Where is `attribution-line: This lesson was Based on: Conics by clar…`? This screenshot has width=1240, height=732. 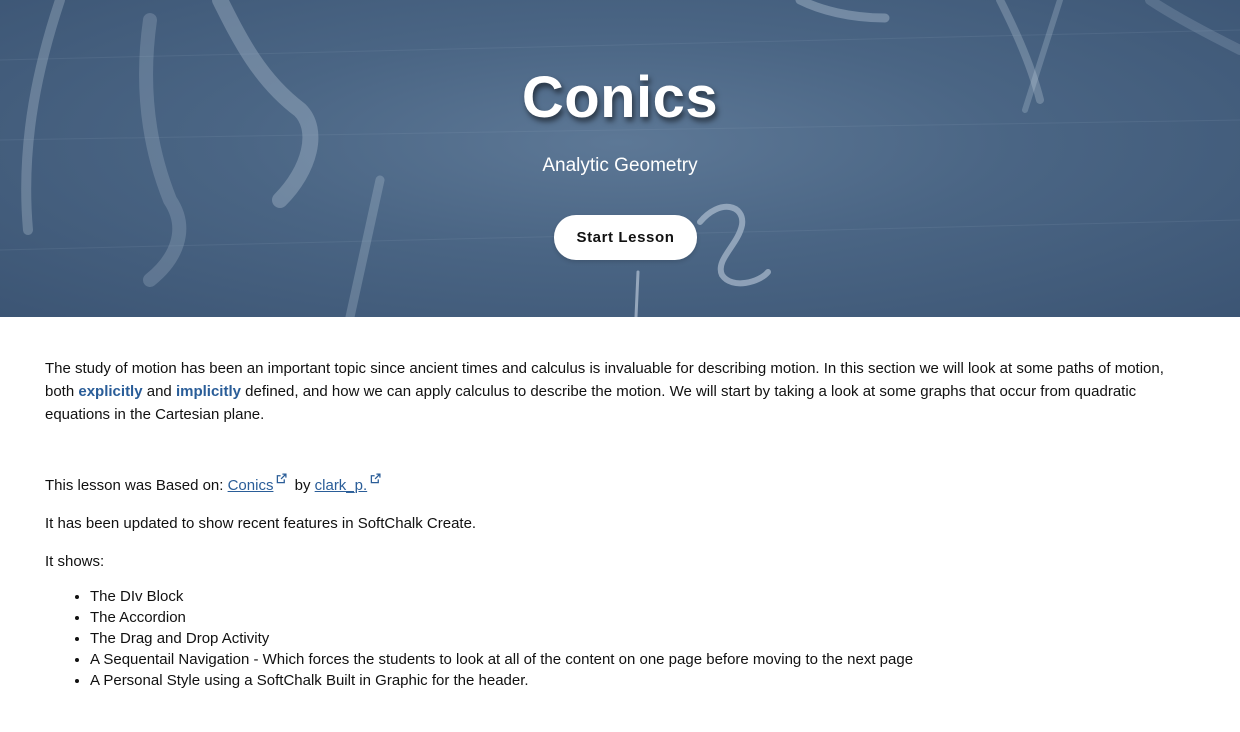 attribution-line: This lesson was Based on: Conics by clar… is located at coordinates (615, 485).